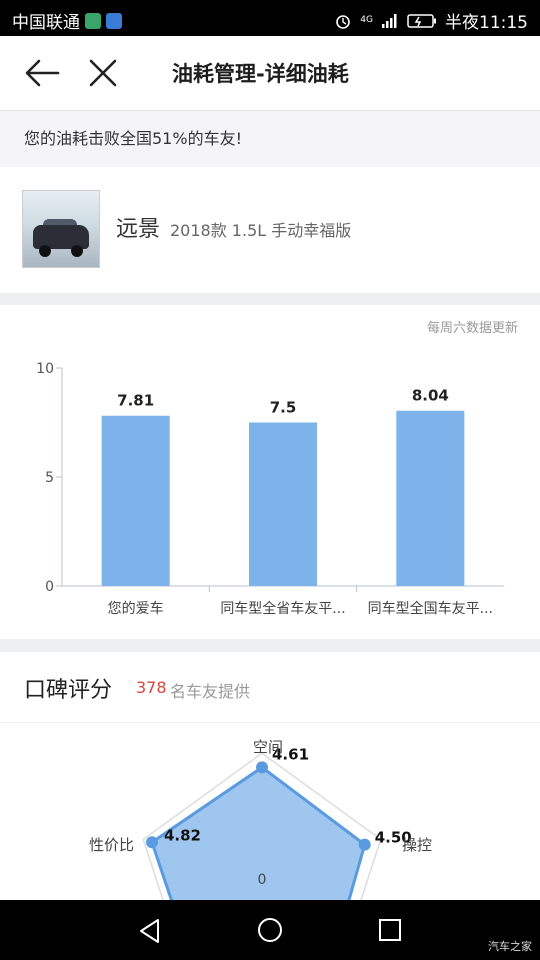 This screenshot has width=540, height=960. I want to click on status-bar: 中国联通 4G 半夜11:15, so click(270, 18).